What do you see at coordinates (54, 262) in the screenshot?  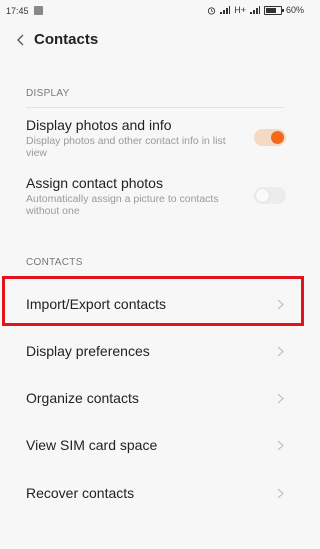 I see `section-heading-contacts: CONTACTS` at bounding box center [54, 262].